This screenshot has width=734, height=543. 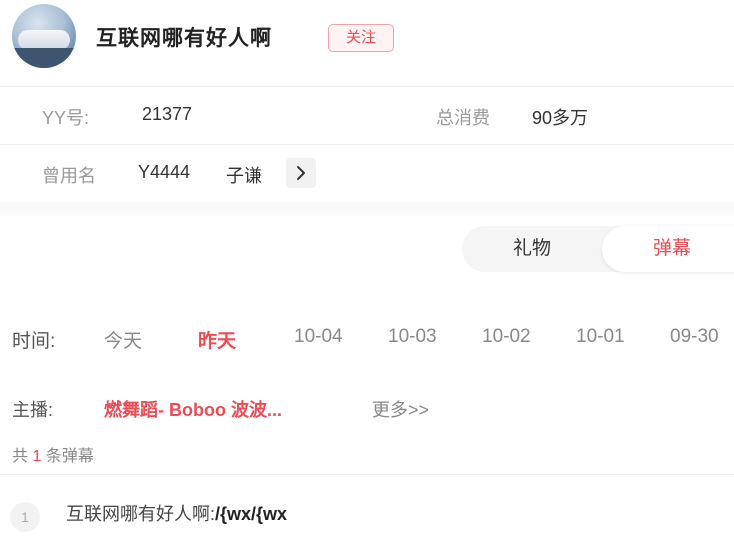 I want to click on alias-value: Y4444, so click(x=164, y=172).